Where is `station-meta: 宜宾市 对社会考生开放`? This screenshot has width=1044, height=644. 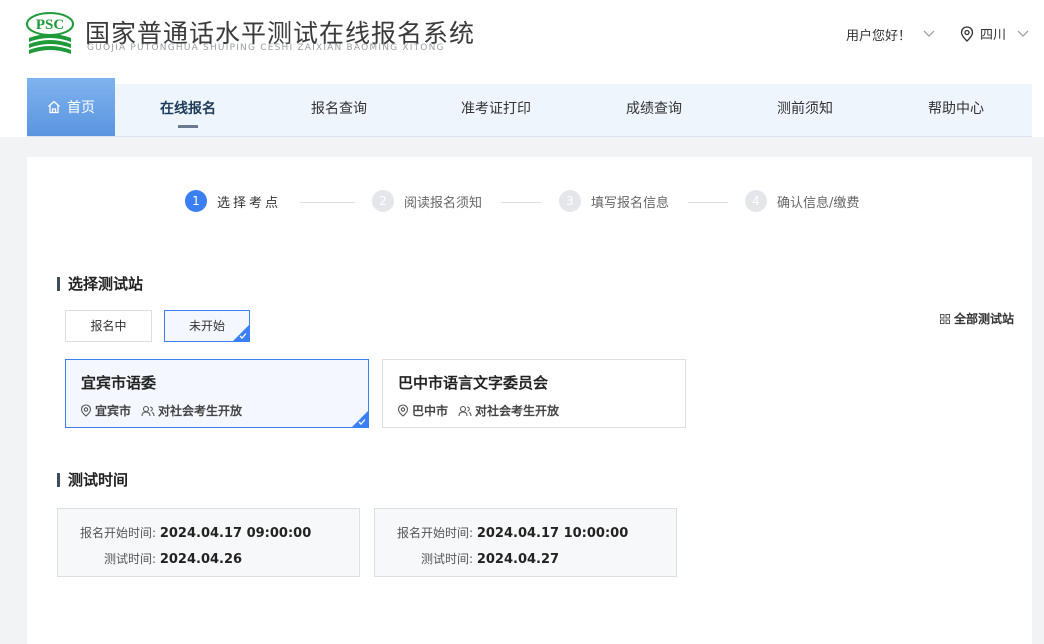
station-meta: 宜宾市 对社会考生开放 is located at coordinates (161, 410).